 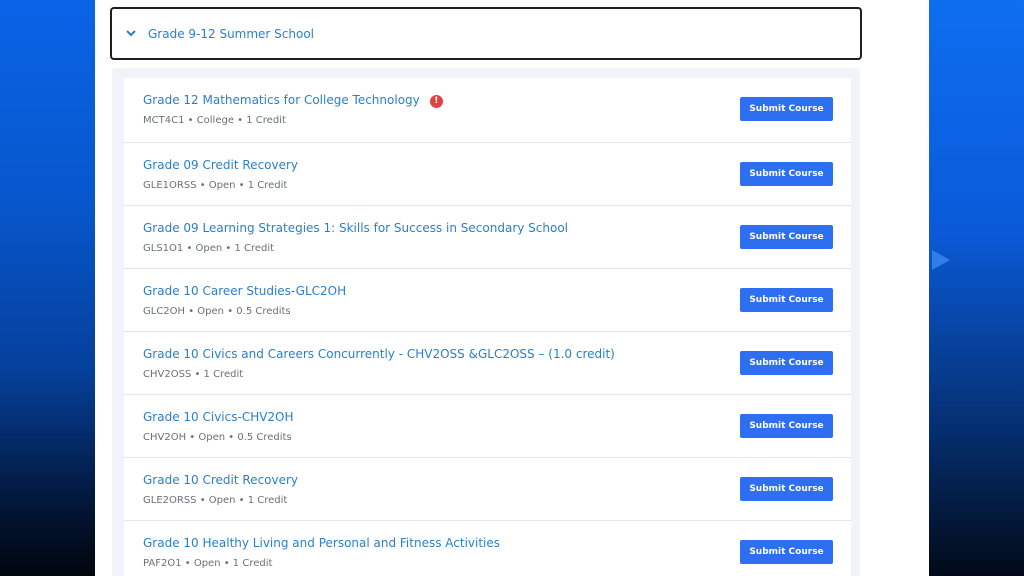 I want to click on chevron-down-icon, so click(x=131, y=34).